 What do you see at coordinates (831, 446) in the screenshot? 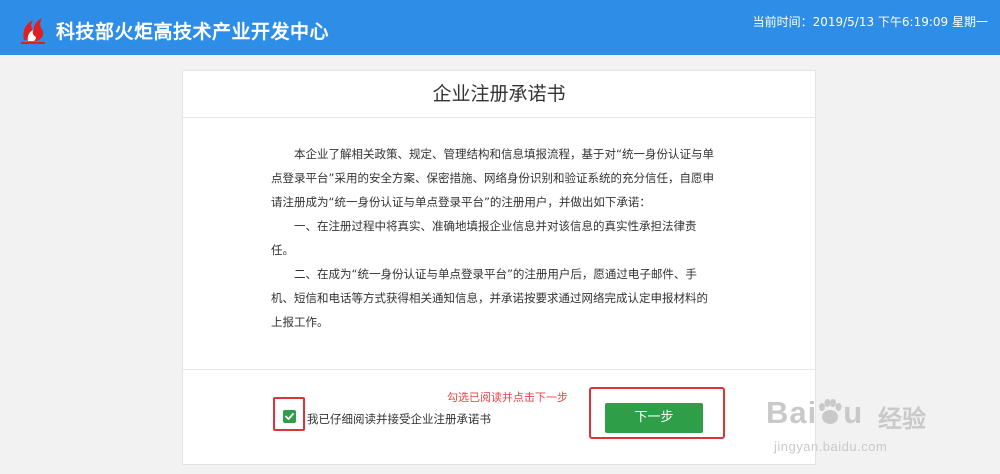
I see `watermark-url: jingyan.baidu.com` at bounding box center [831, 446].